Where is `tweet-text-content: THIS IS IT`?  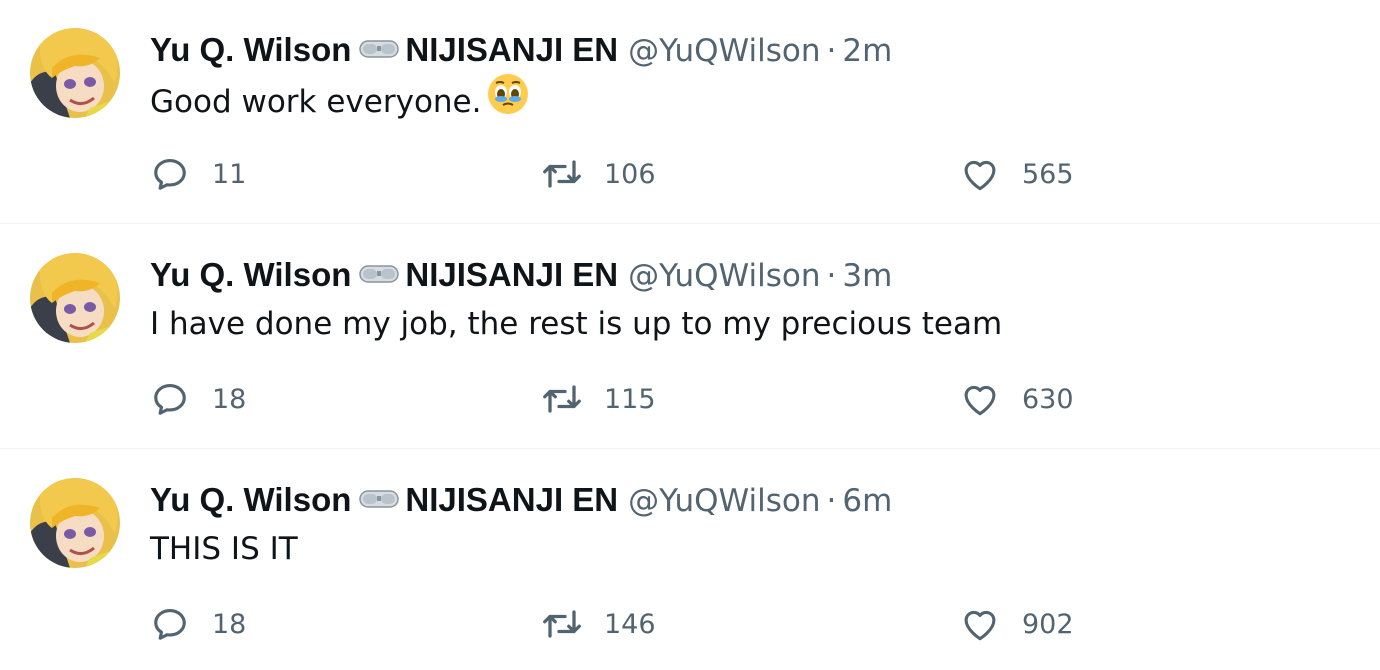 tweet-text-content: THIS IS IT is located at coordinates (224, 549).